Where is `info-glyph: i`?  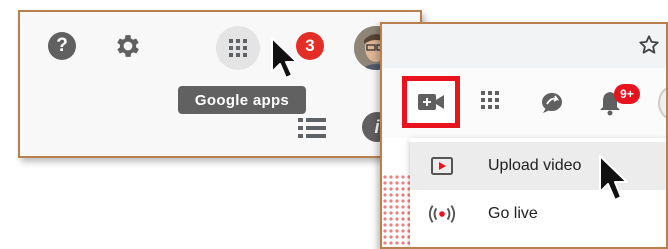 info-glyph: i is located at coordinates (377, 126).